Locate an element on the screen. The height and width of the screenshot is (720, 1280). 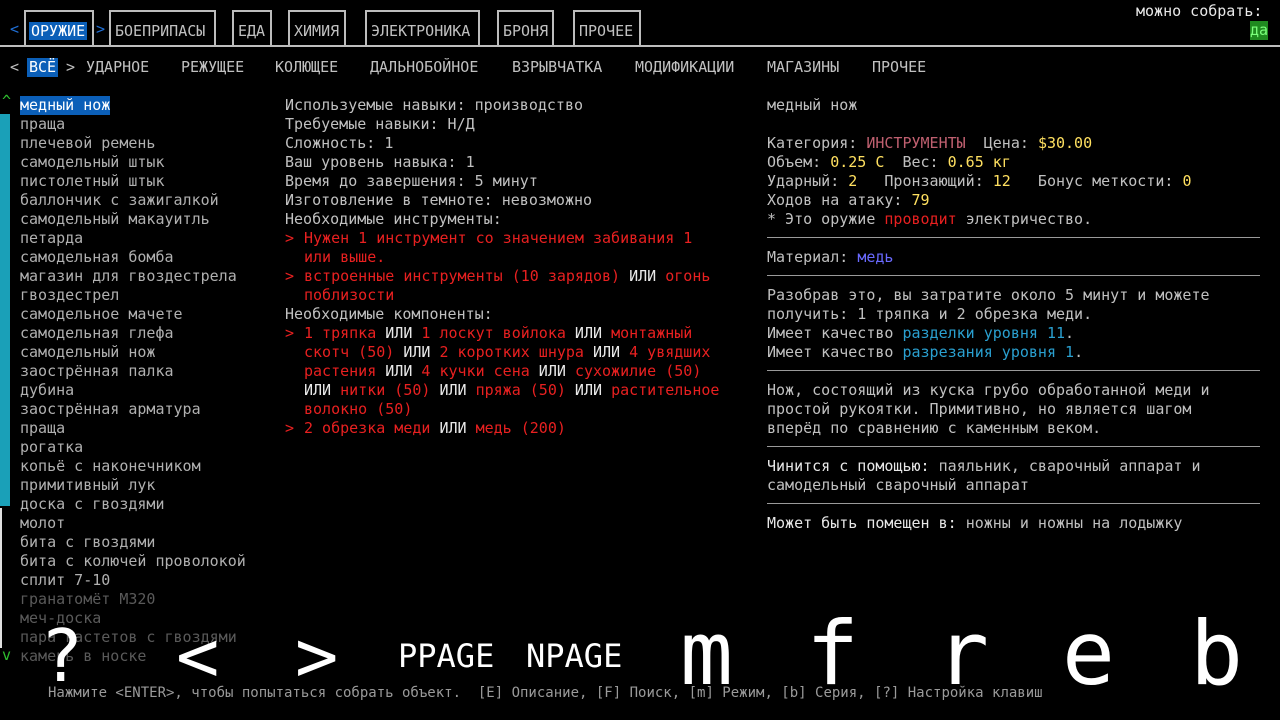
recipe-list-item: самодельный макауитль is located at coordinates (115, 219).